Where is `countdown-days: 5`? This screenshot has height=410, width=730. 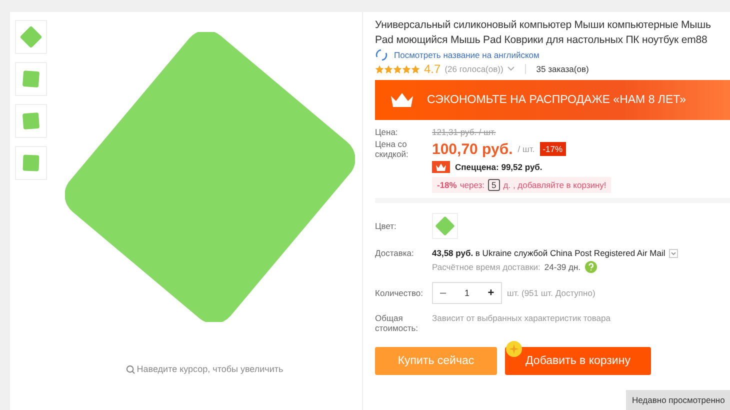
countdown-days: 5 is located at coordinates (494, 185).